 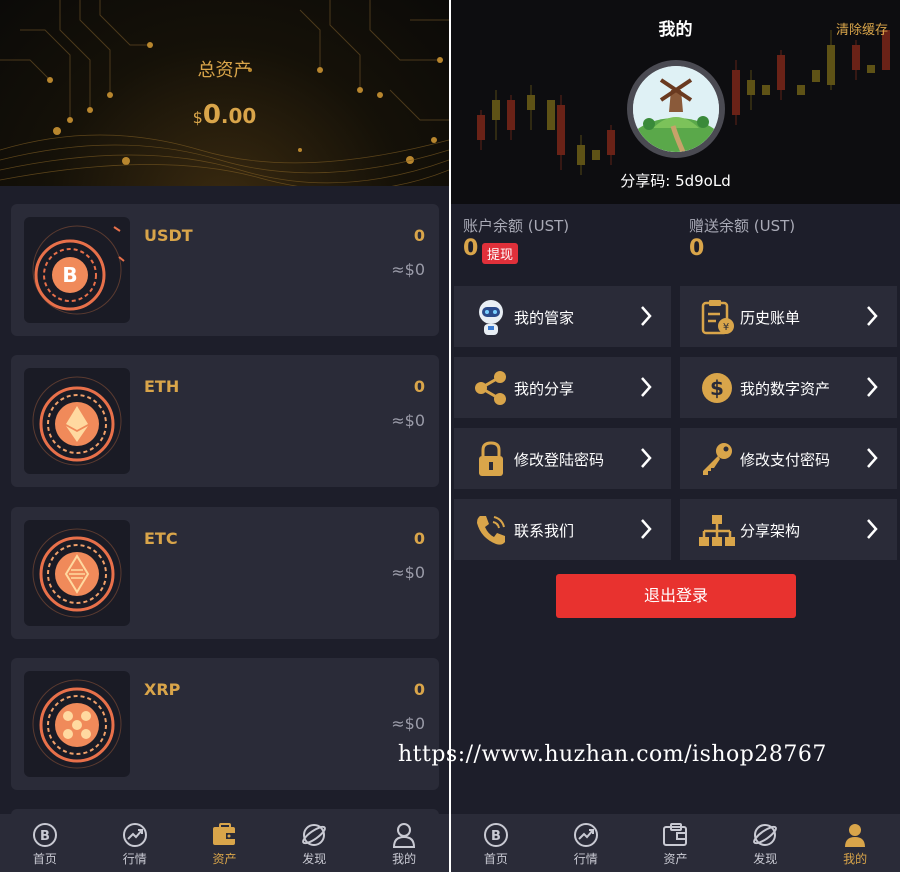 What do you see at coordinates (717, 459) in the screenshot?
I see `key-icon` at bounding box center [717, 459].